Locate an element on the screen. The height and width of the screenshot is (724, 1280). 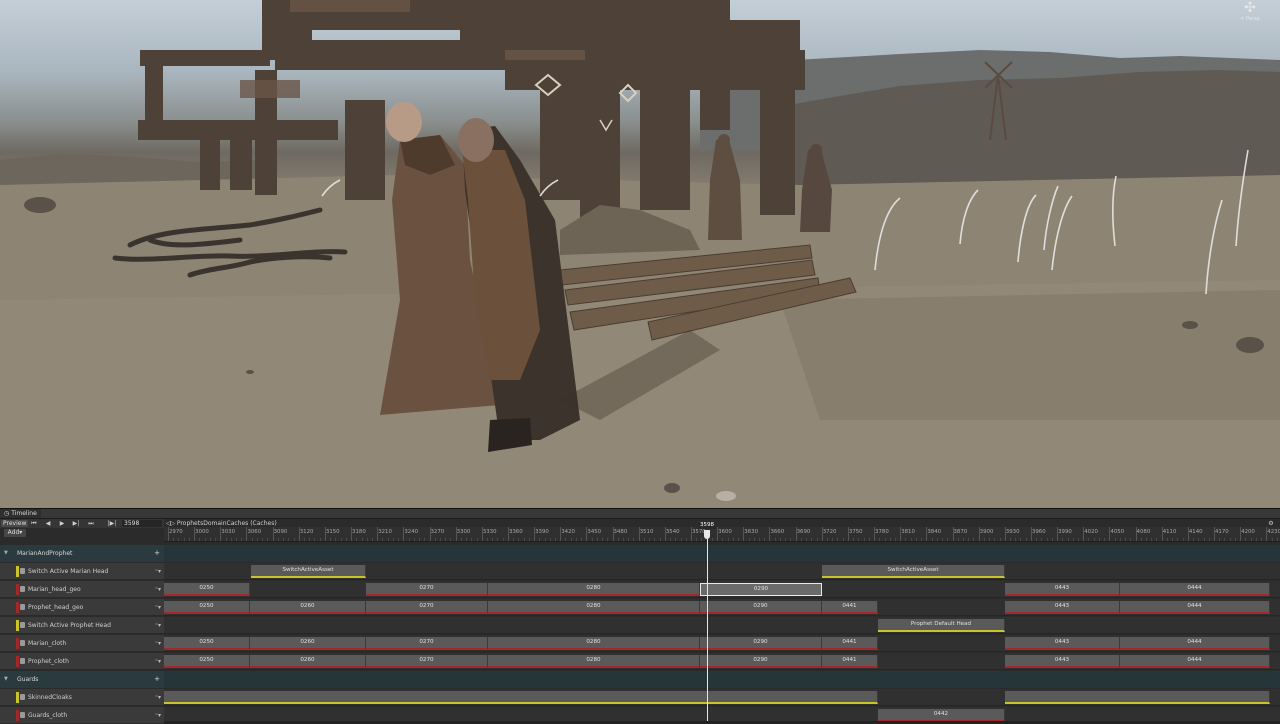
track-lane-marian-head-geo: 0250 0270 0280 0290 0443 0444 is located at coordinates (722, 589).